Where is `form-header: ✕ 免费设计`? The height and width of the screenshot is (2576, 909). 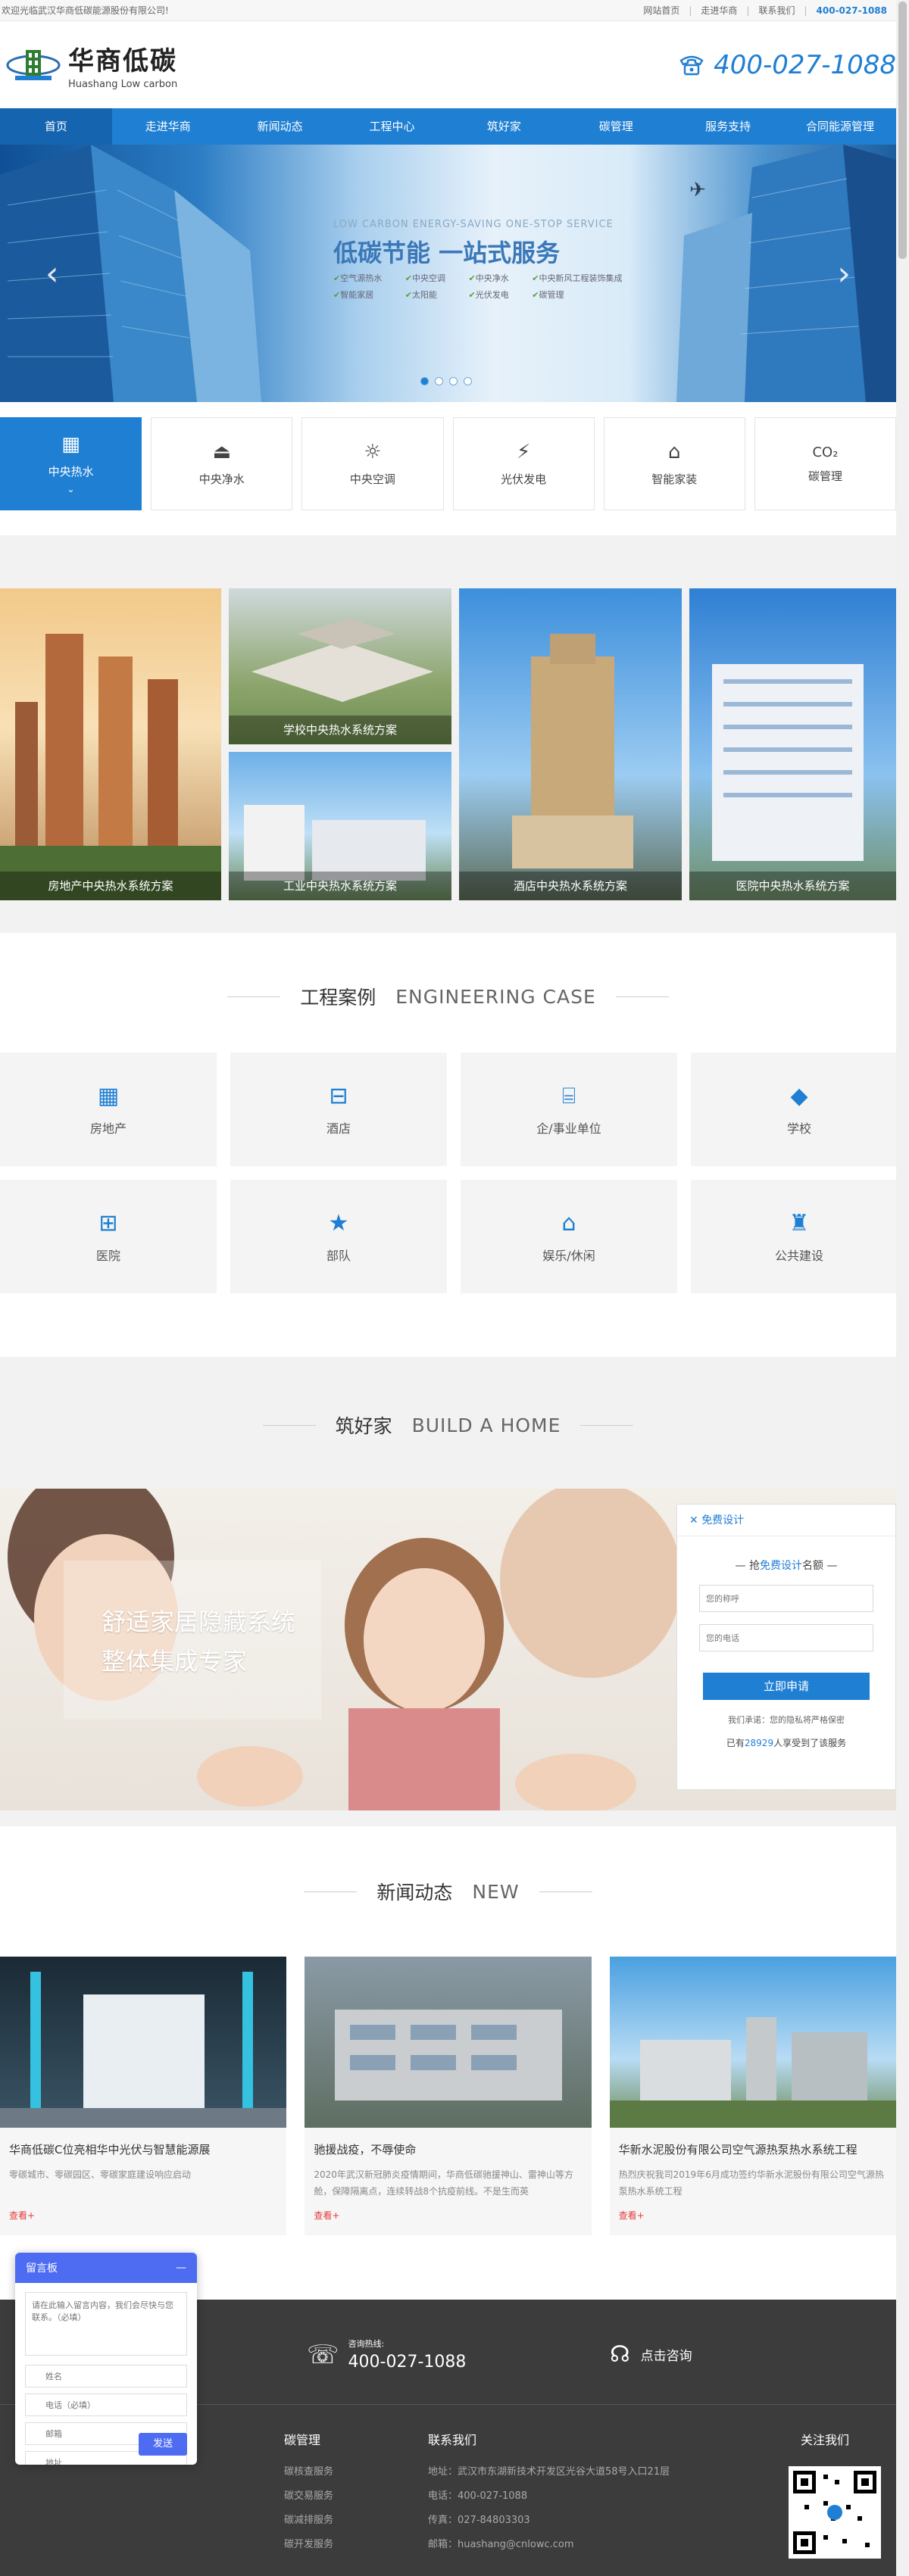 form-header: ✕ 免费设计 is located at coordinates (786, 1520).